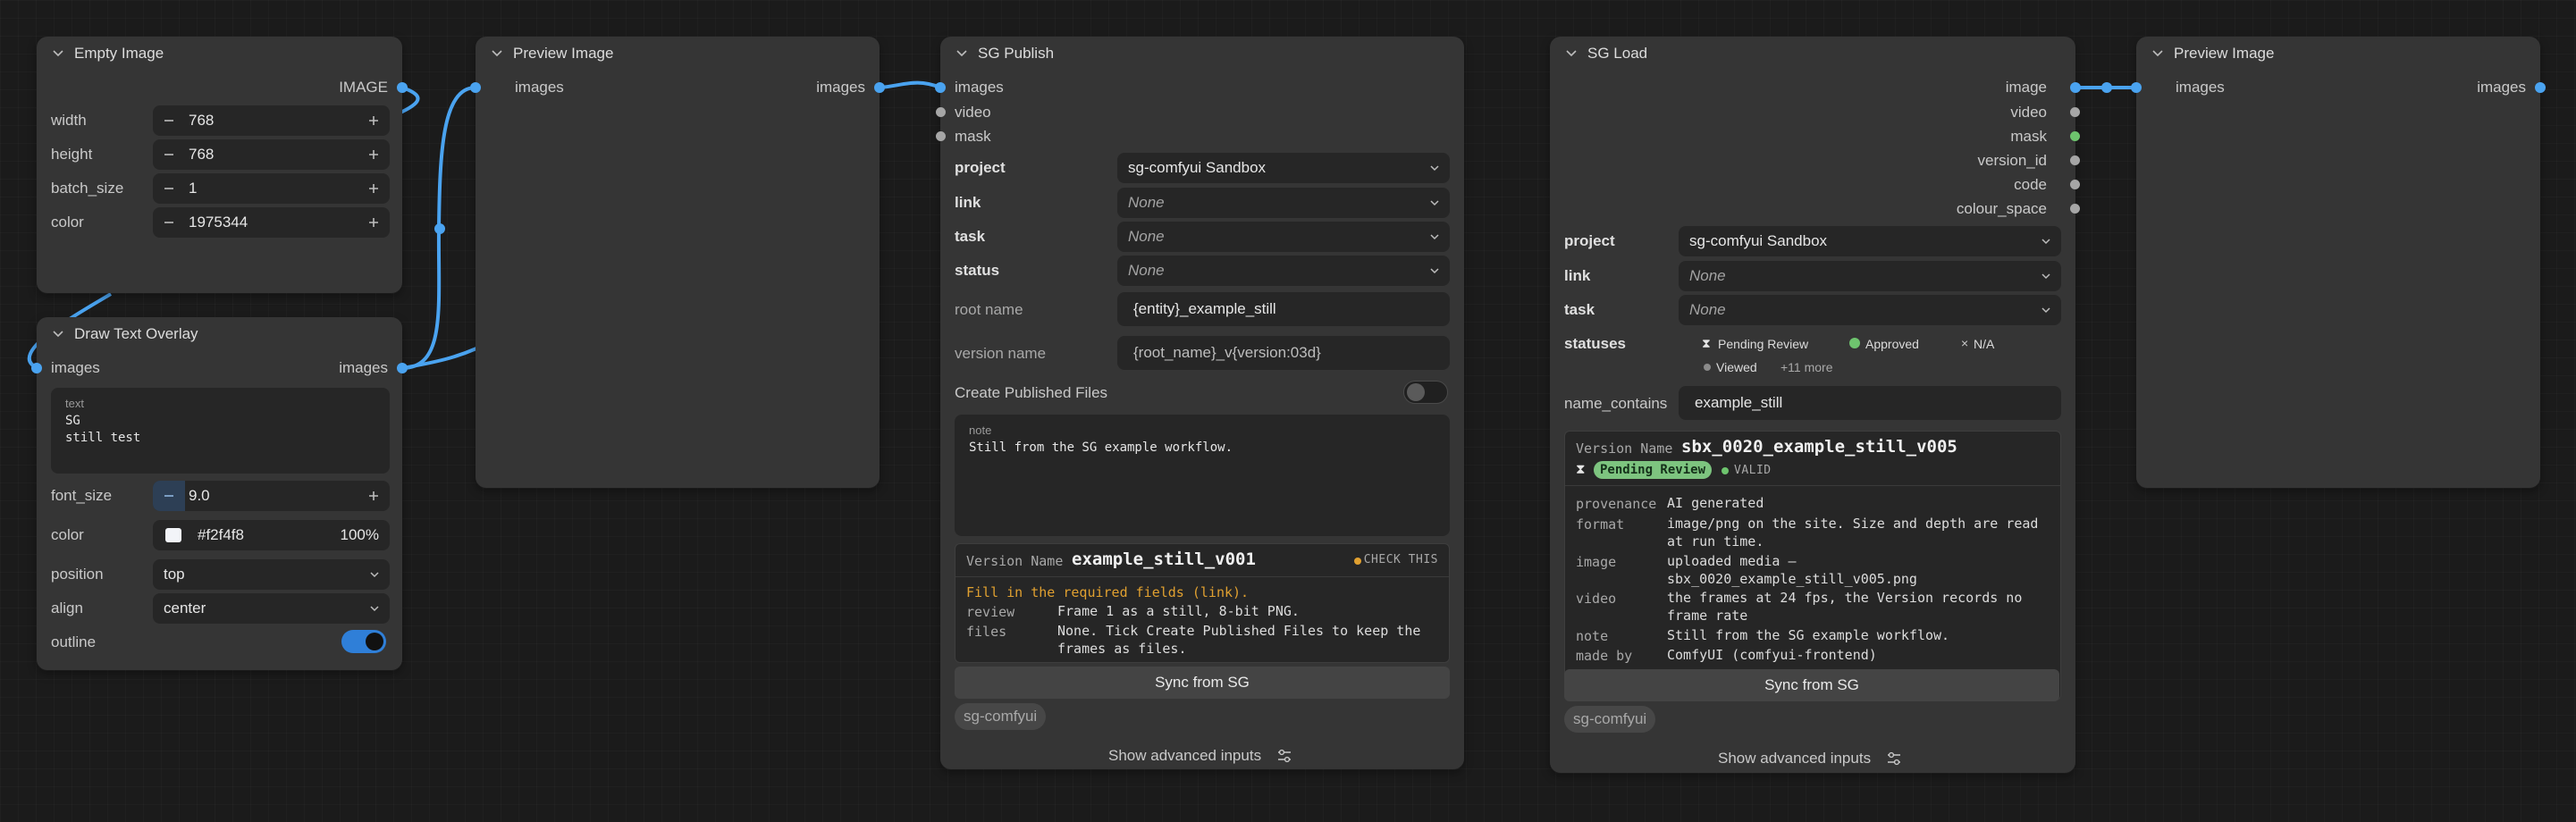  I want to click on version-name-input: {root_name}_v{version:03d}, so click(1284, 353).